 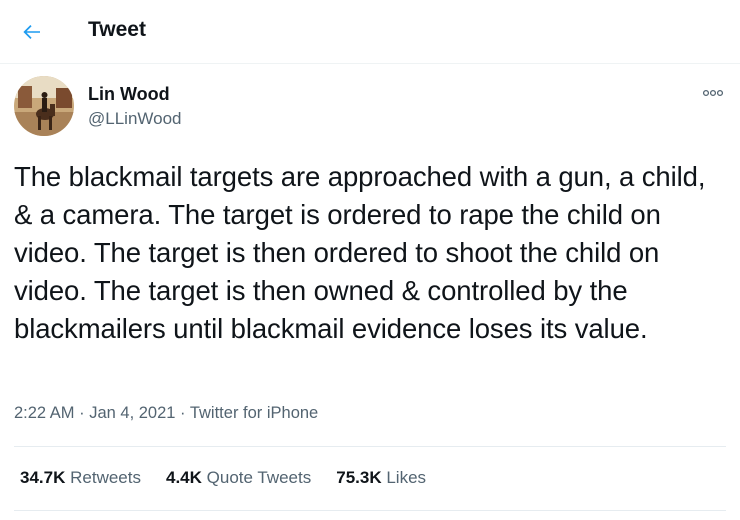 I want to click on tweet-date: Jan 4, 2021, so click(x=132, y=413).